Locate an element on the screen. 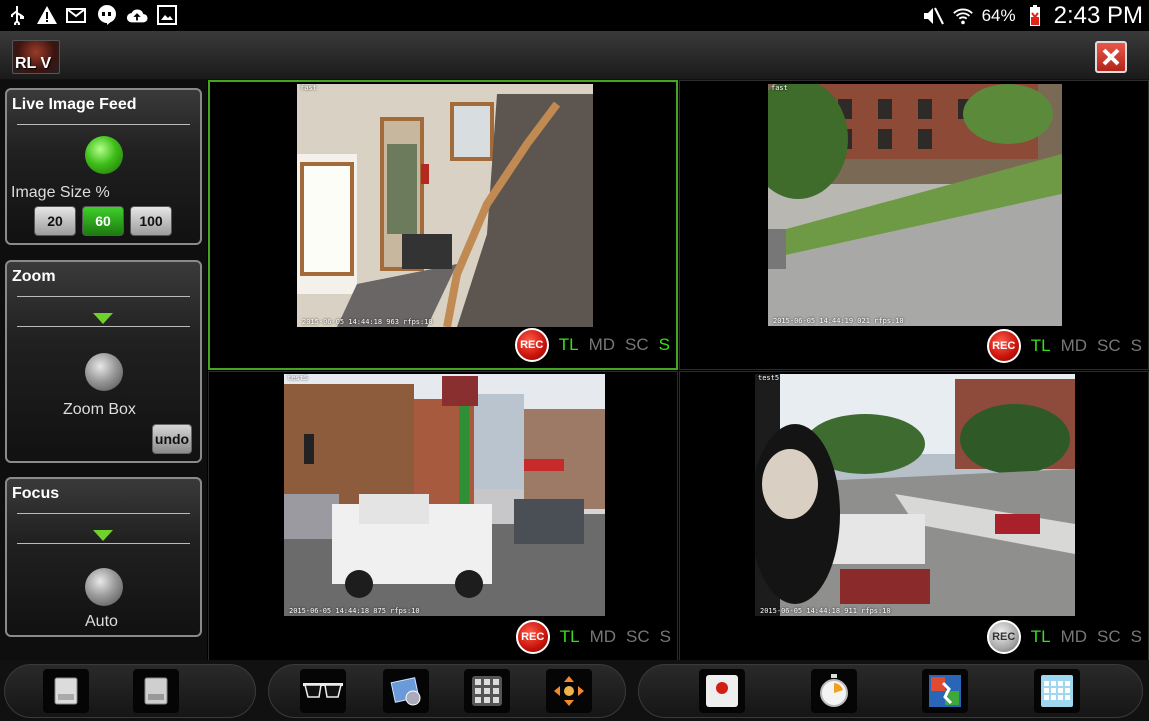 This screenshot has width=1149, height=721. drive-icon is located at coordinates (66, 691).